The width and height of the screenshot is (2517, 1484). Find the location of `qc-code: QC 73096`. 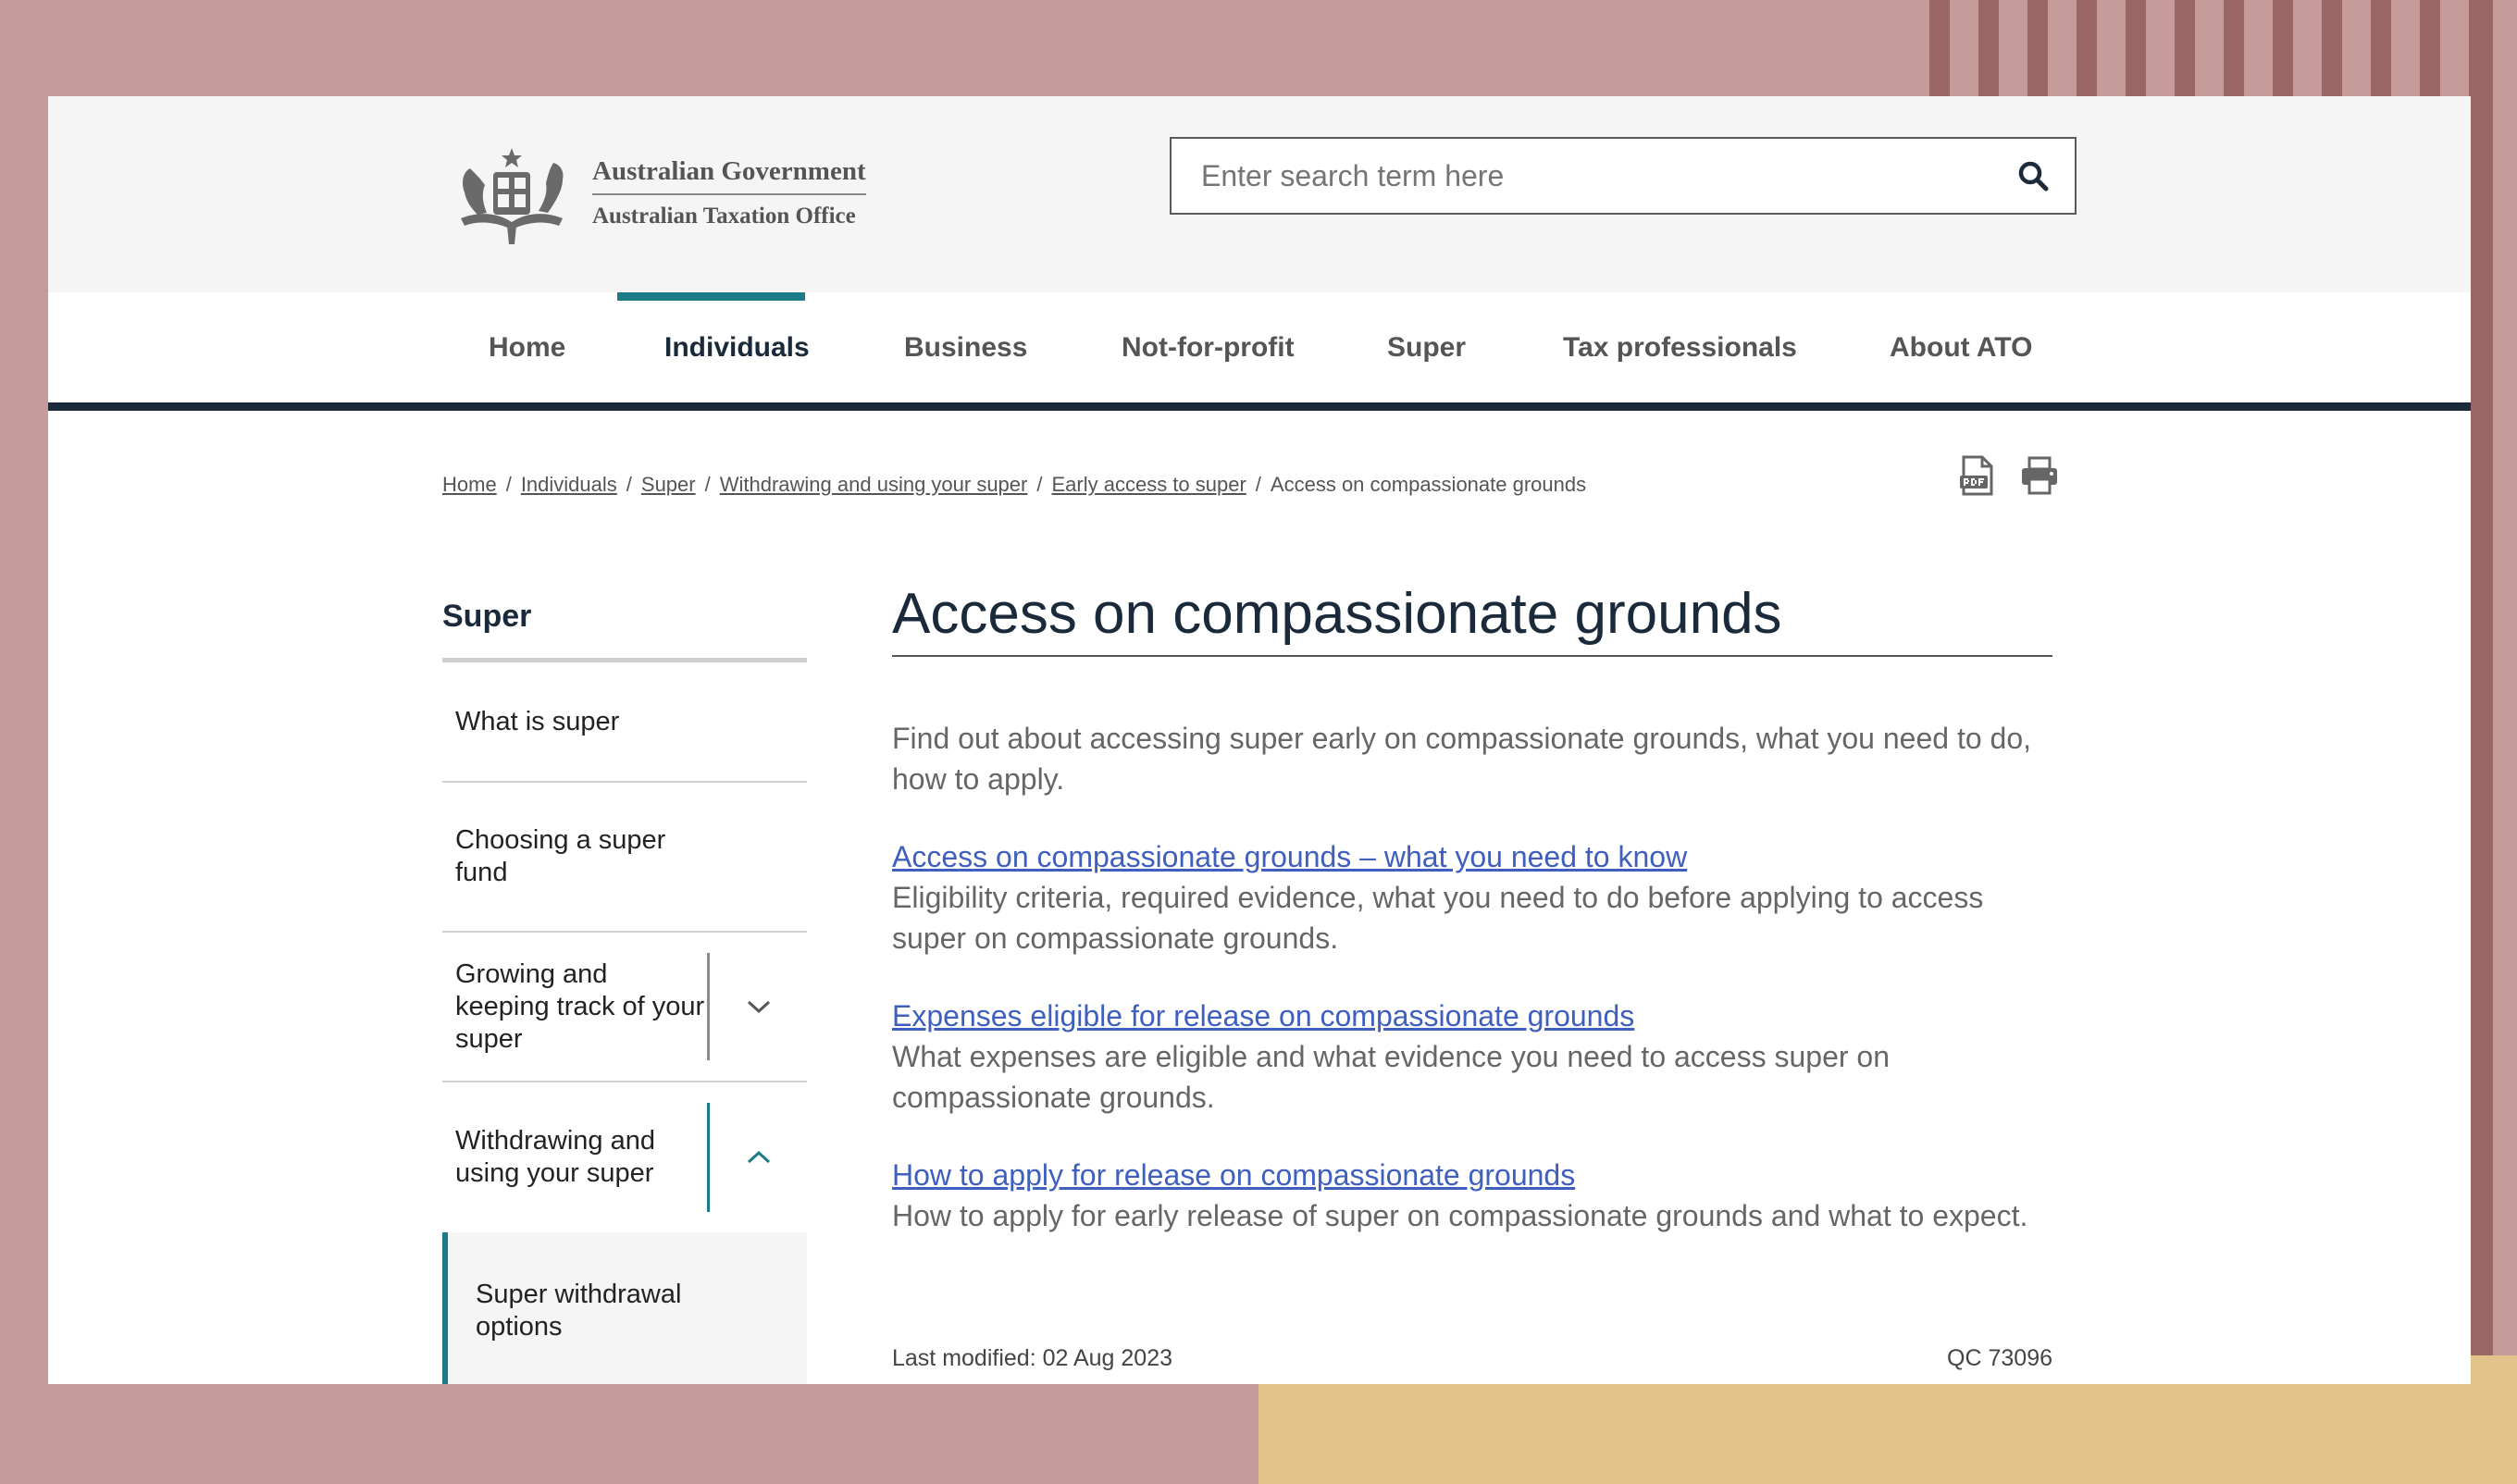

qc-code: QC 73096 is located at coordinates (1999, 1358).